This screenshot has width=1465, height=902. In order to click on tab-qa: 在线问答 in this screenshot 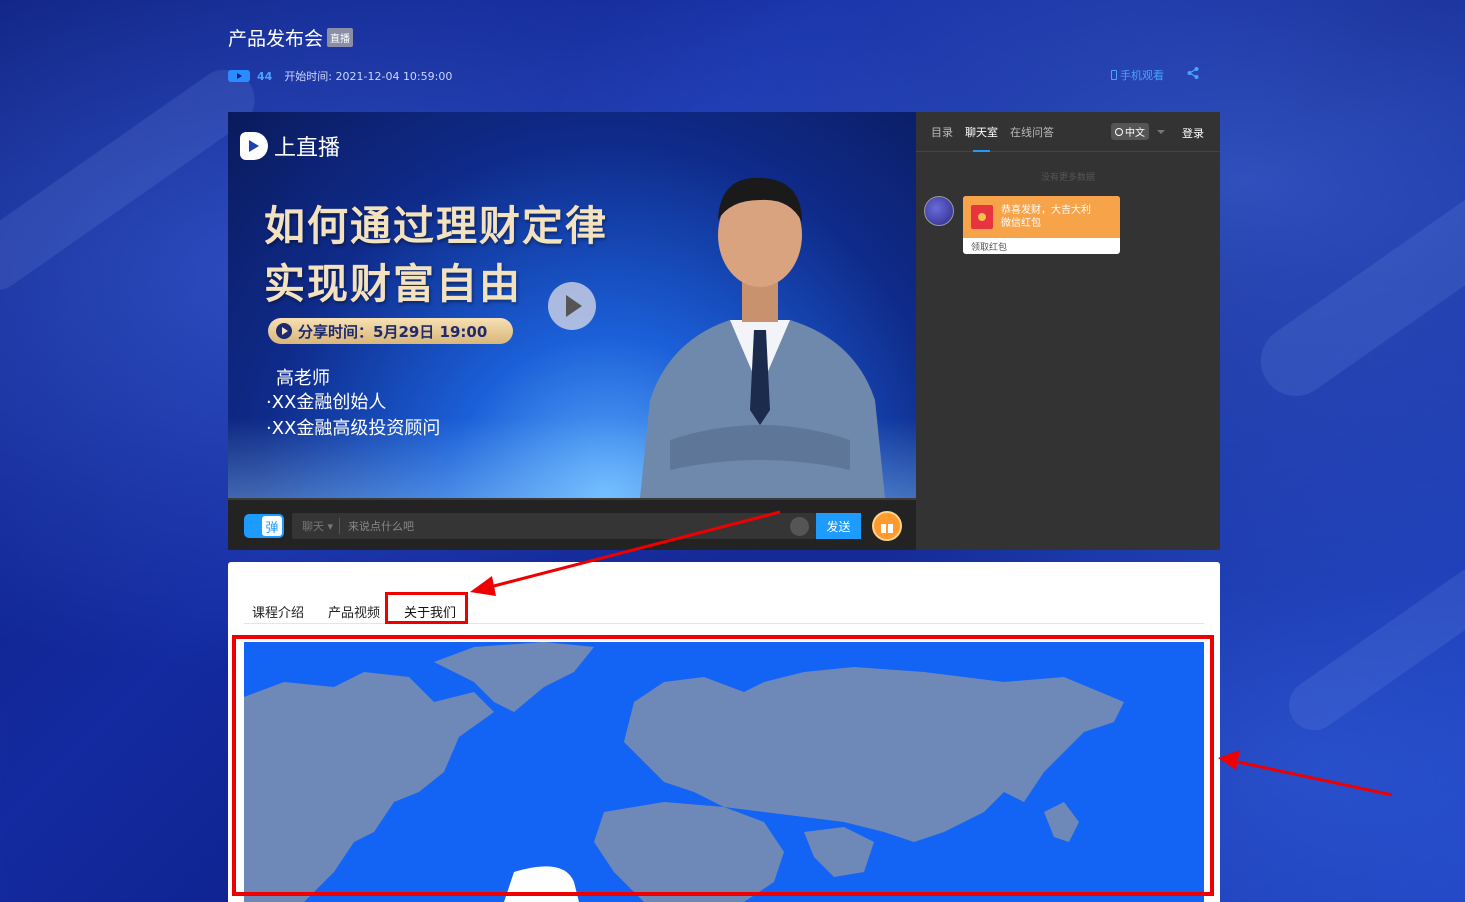, I will do `click(1032, 132)`.